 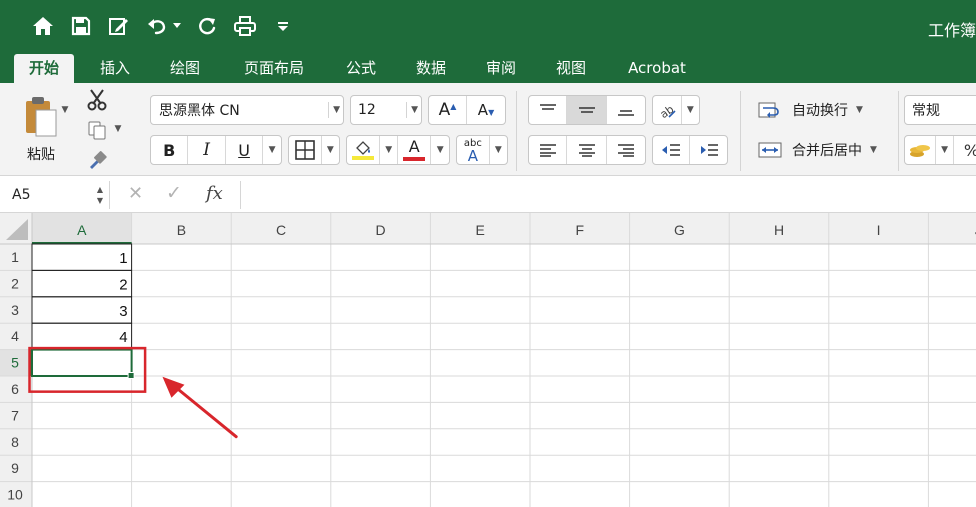 I want to click on merge-center-button: 合并后居中 ▼, so click(x=824, y=150).